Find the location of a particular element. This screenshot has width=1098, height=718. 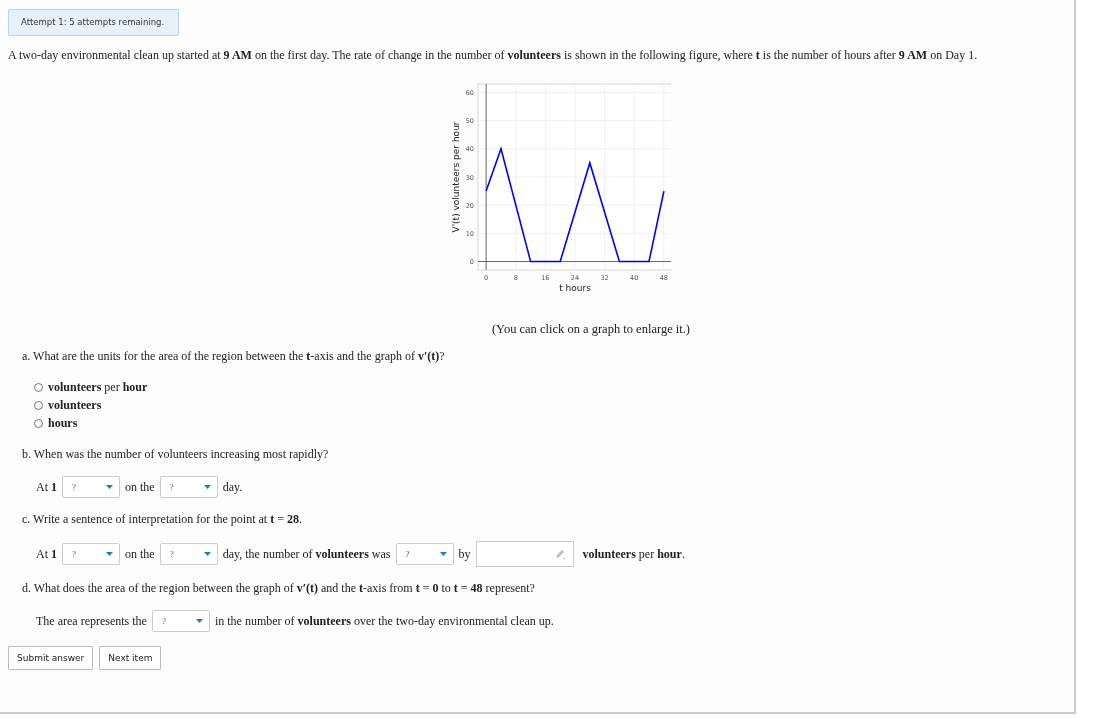

answer-field is located at coordinates (524, 554).